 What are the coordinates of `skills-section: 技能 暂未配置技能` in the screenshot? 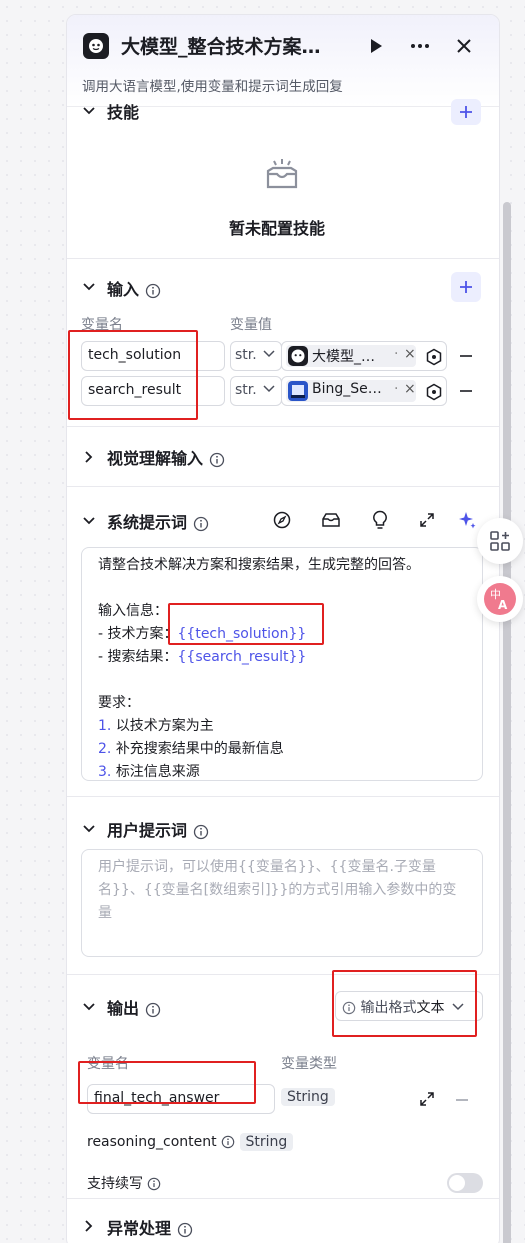 It's located at (283, 179).